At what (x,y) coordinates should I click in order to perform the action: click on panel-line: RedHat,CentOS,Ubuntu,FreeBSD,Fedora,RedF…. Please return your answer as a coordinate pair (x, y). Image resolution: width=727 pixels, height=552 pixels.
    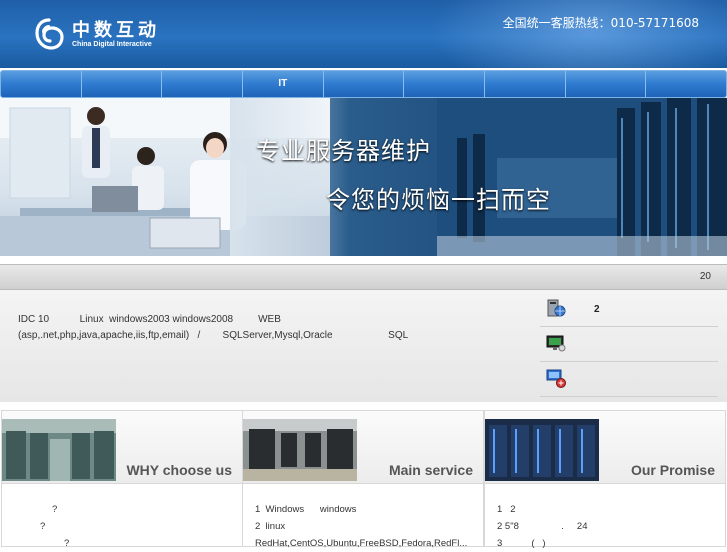
    Looking at the image, I should click on (361, 543).